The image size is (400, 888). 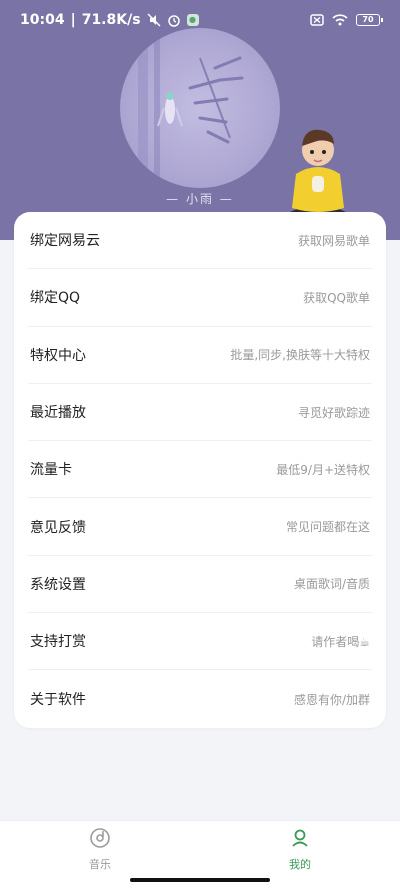 I want to click on menu-item-subtitle: 获取QQ歌单, so click(x=336, y=297).